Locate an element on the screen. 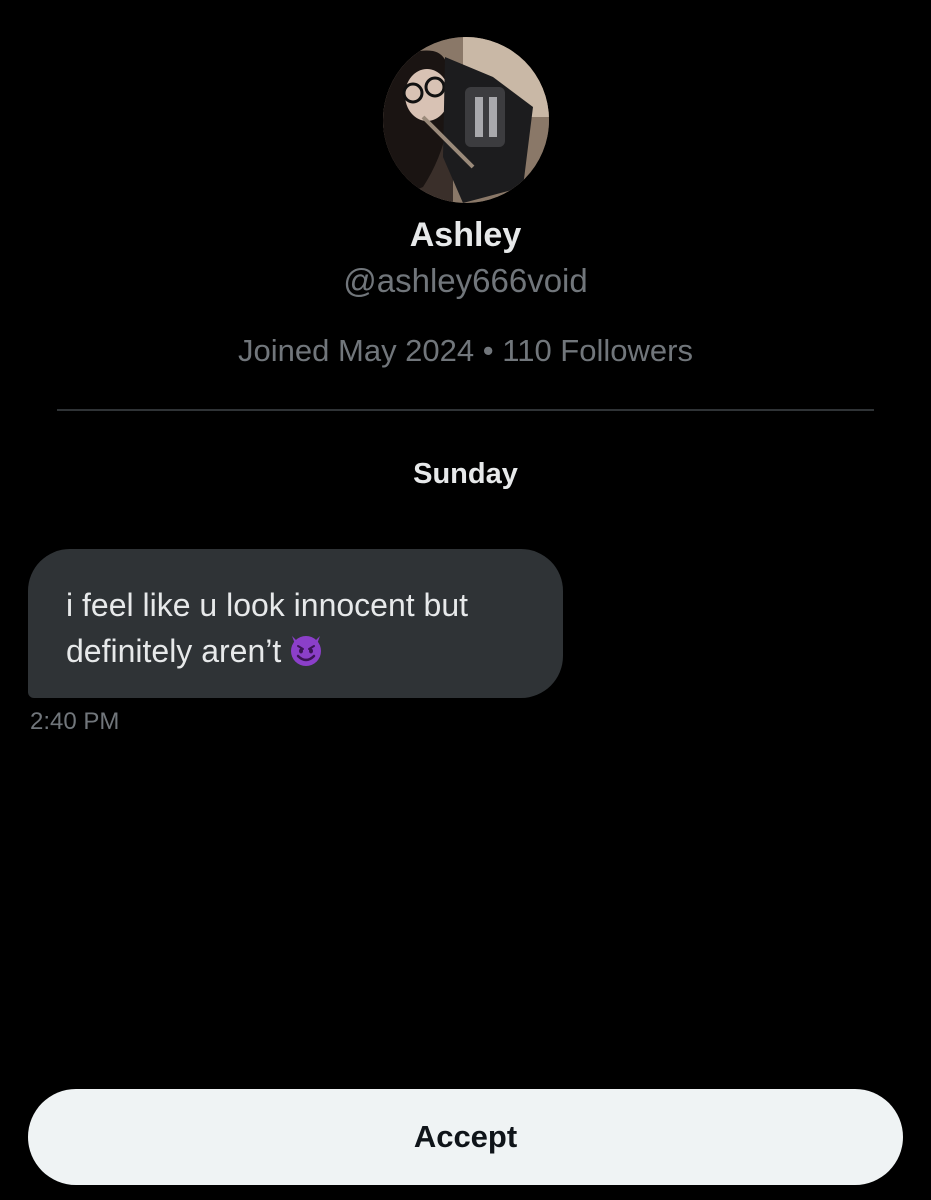 The width and height of the screenshot is (931, 1200). smiling-devil-emoji-icon is located at coordinates (306, 655).